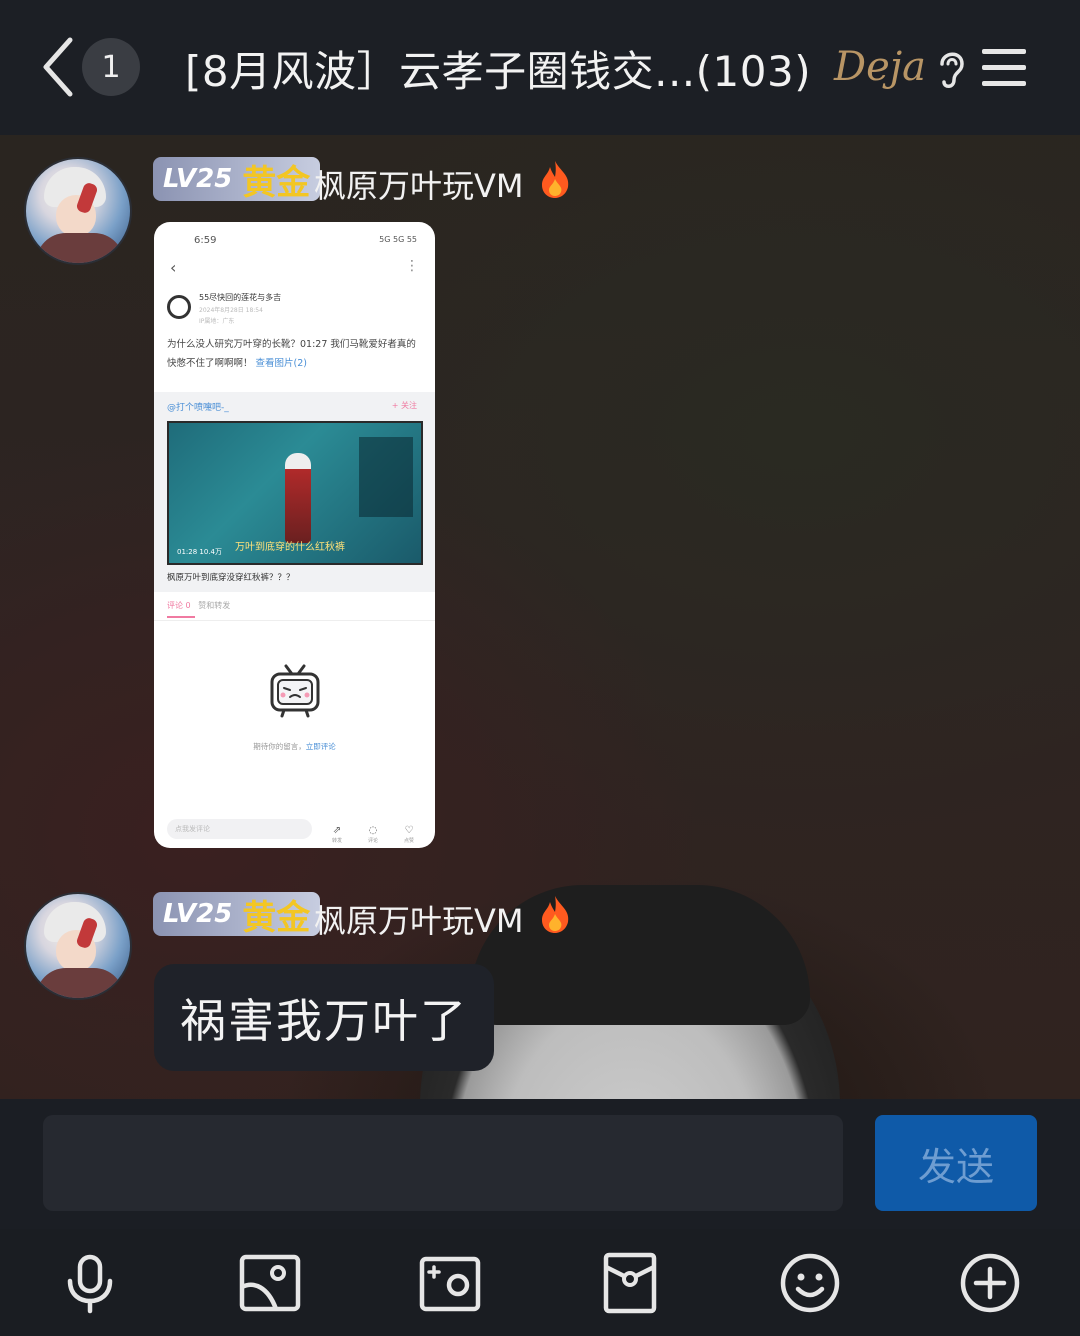 The width and height of the screenshot is (1080, 1336). What do you see at coordinates (90, 1283) in the screenshot?
I see `microphone-icon` at bounding box center [90, 1283].